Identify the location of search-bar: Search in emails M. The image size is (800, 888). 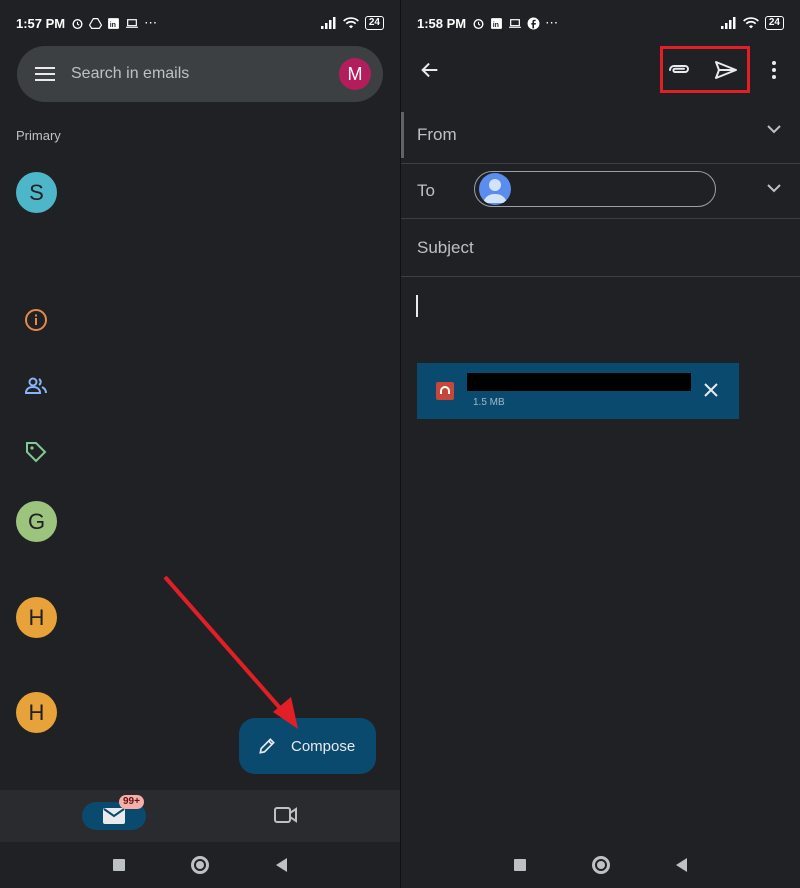
(200, 74).